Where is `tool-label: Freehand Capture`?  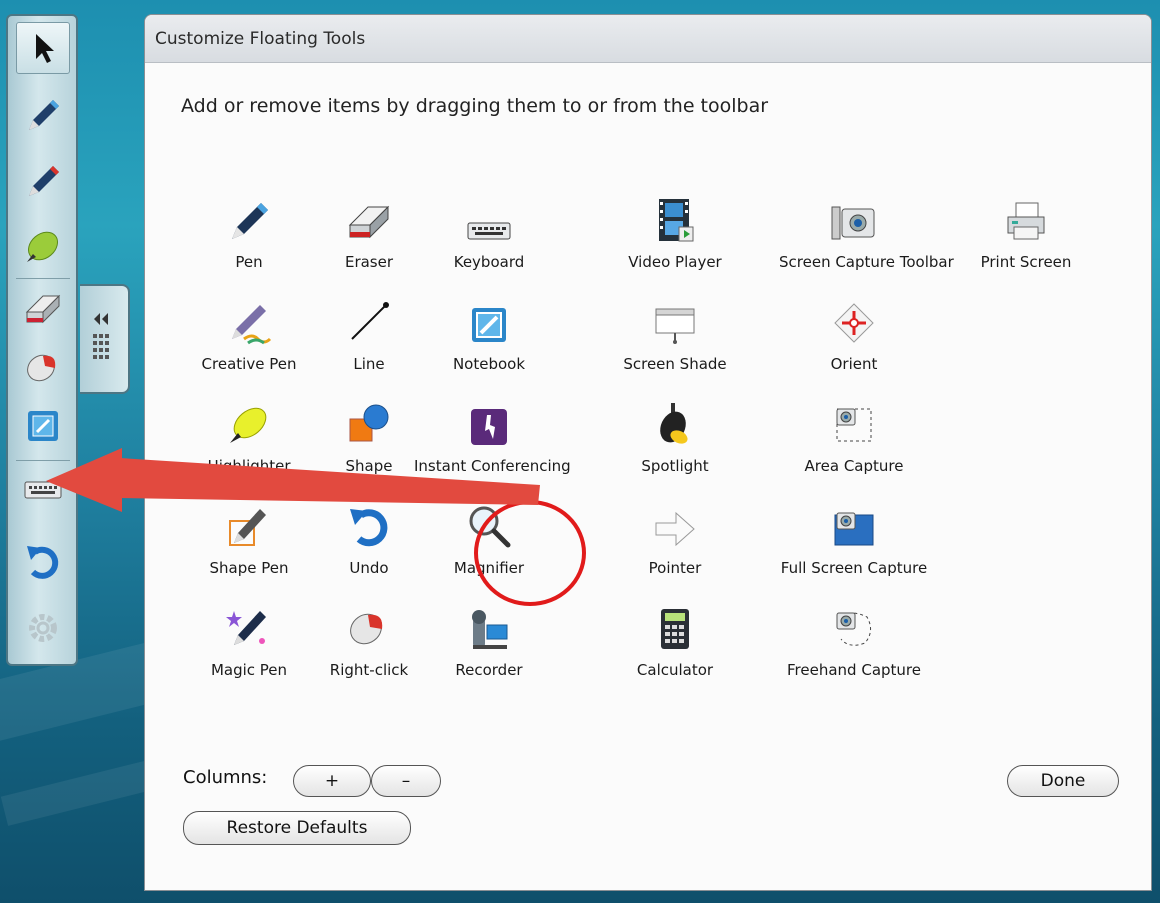 tool-label: Freehand Capture is located at coordinates (854, 670).